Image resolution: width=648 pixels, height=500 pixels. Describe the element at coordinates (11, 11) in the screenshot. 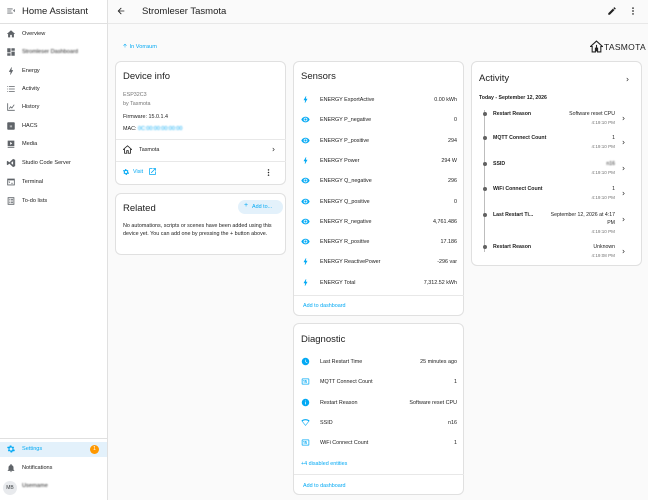

I see `menu-collapse-icon` at that location.